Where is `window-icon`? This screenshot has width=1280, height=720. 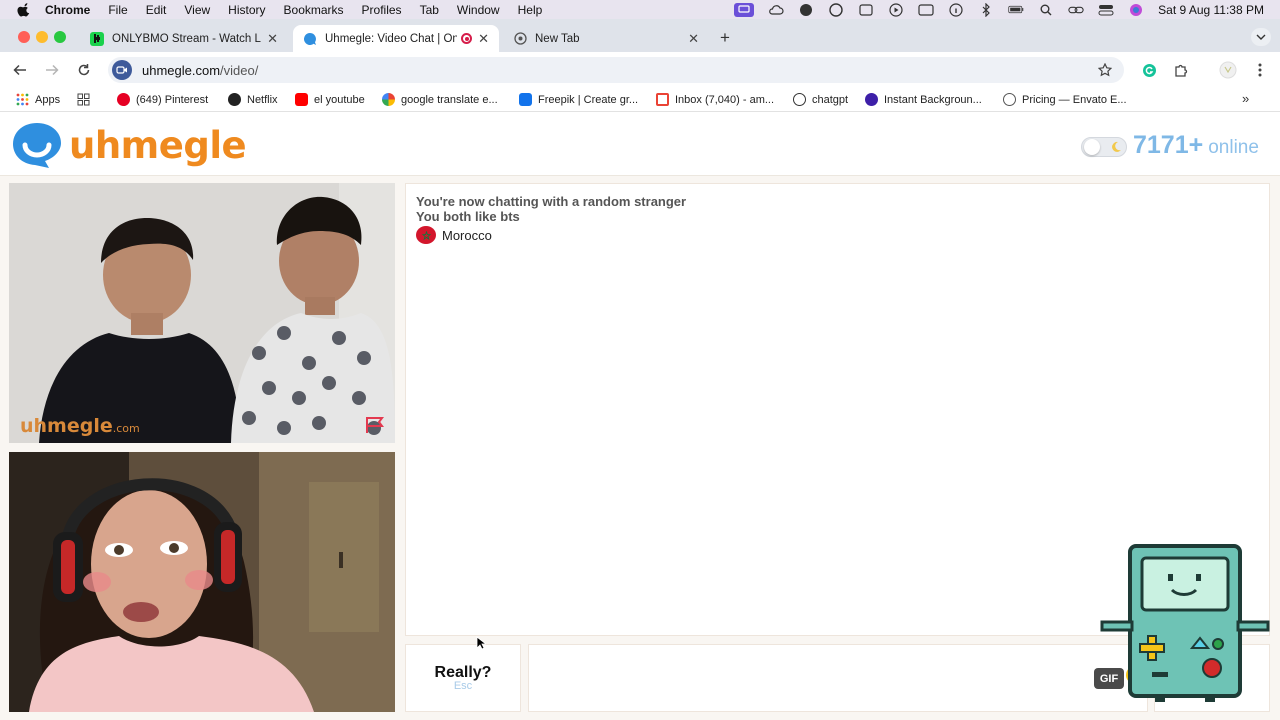 window-icon is located at coordinates (866, 9).